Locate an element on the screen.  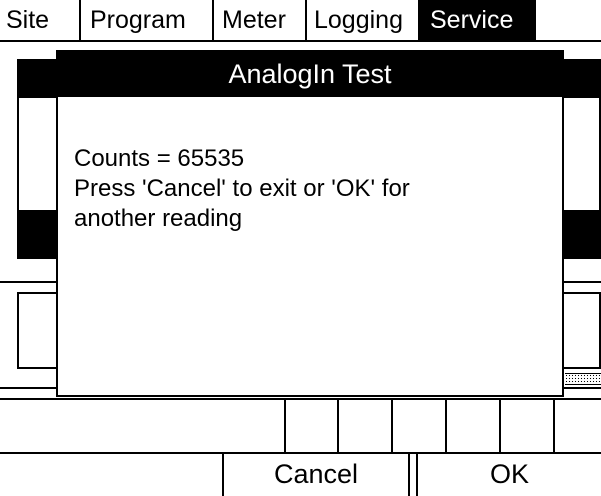
key-divider is located at coordinates (409, 474).